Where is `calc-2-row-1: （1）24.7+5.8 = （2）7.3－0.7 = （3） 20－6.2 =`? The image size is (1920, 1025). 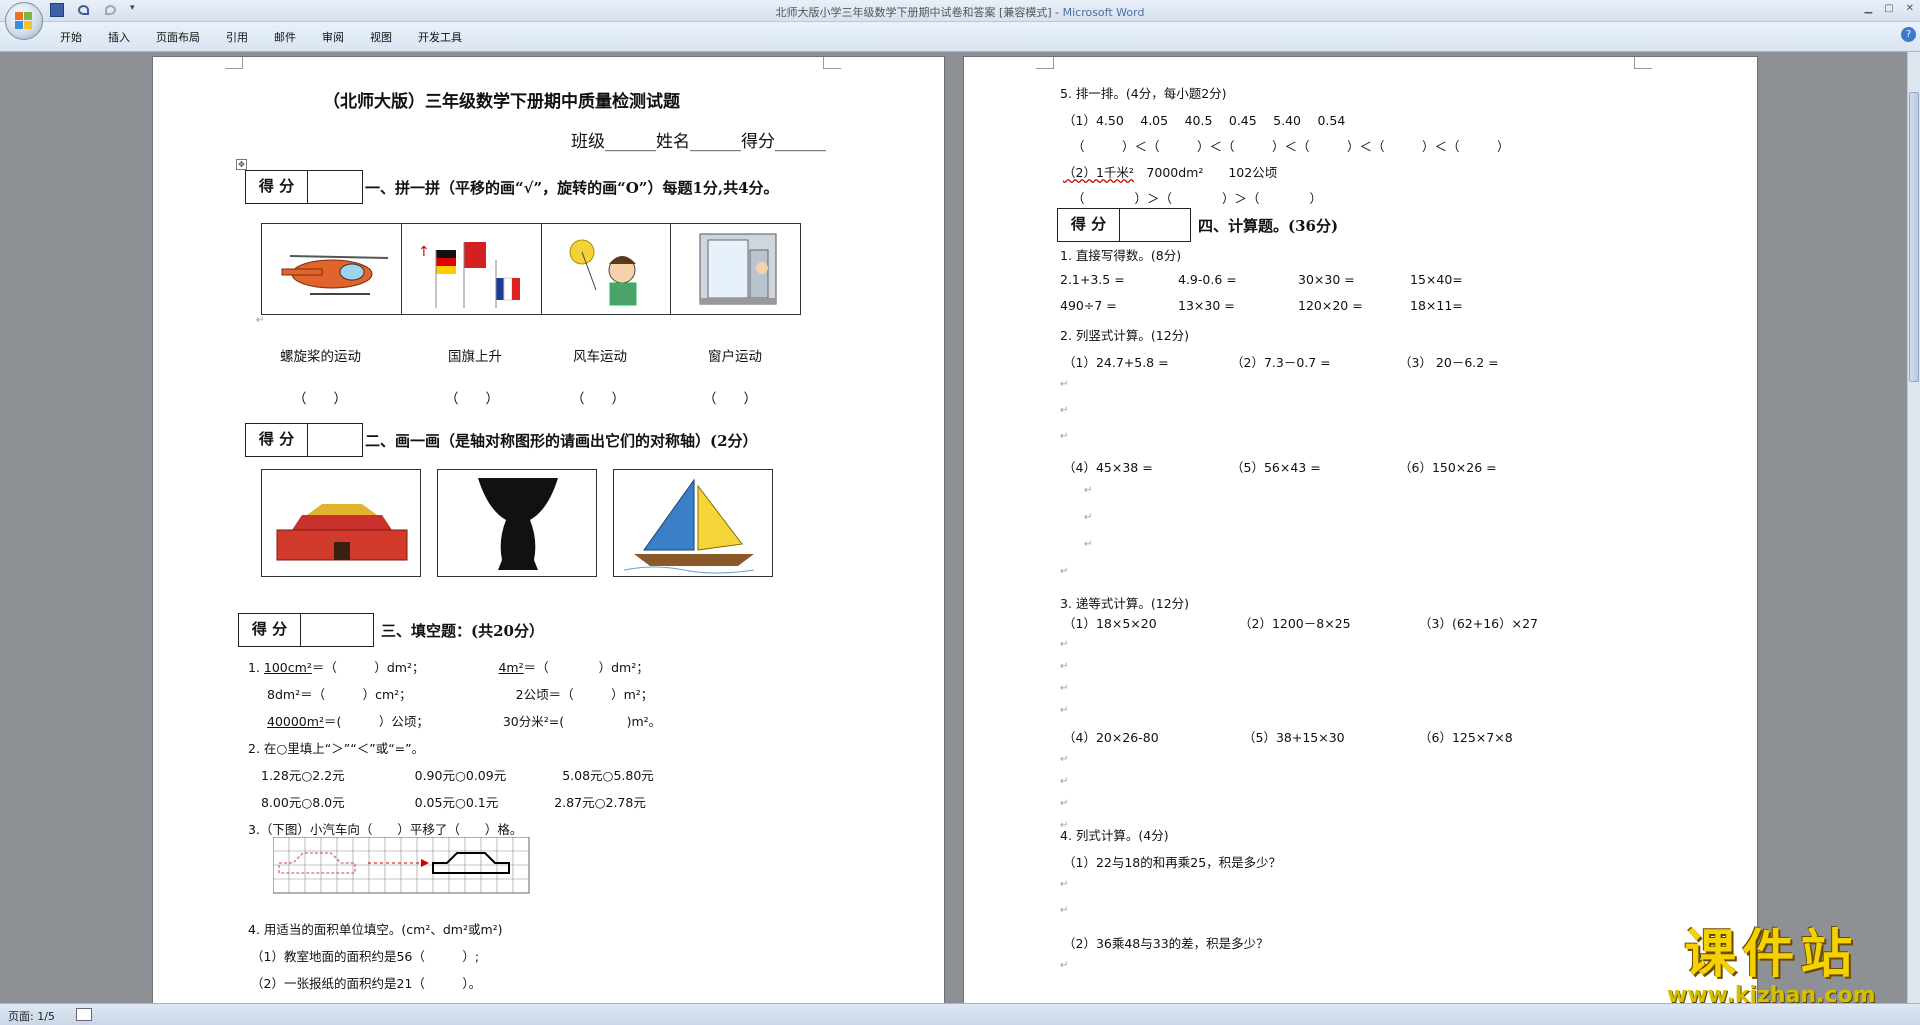
calc-2-row-1: （1）24.7+5.8 = （2）7.3－0.7 = （3） 20－6.2 = is located at coordinates (1281, 362).